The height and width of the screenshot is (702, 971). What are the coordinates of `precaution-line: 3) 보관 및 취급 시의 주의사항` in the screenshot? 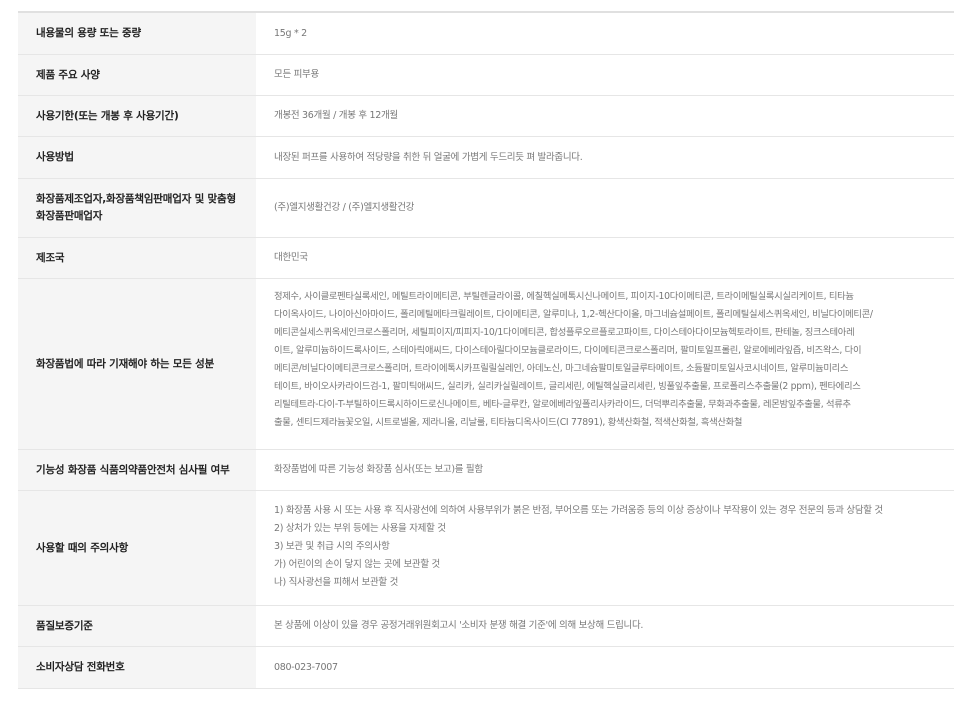 It's located at (332, 546).